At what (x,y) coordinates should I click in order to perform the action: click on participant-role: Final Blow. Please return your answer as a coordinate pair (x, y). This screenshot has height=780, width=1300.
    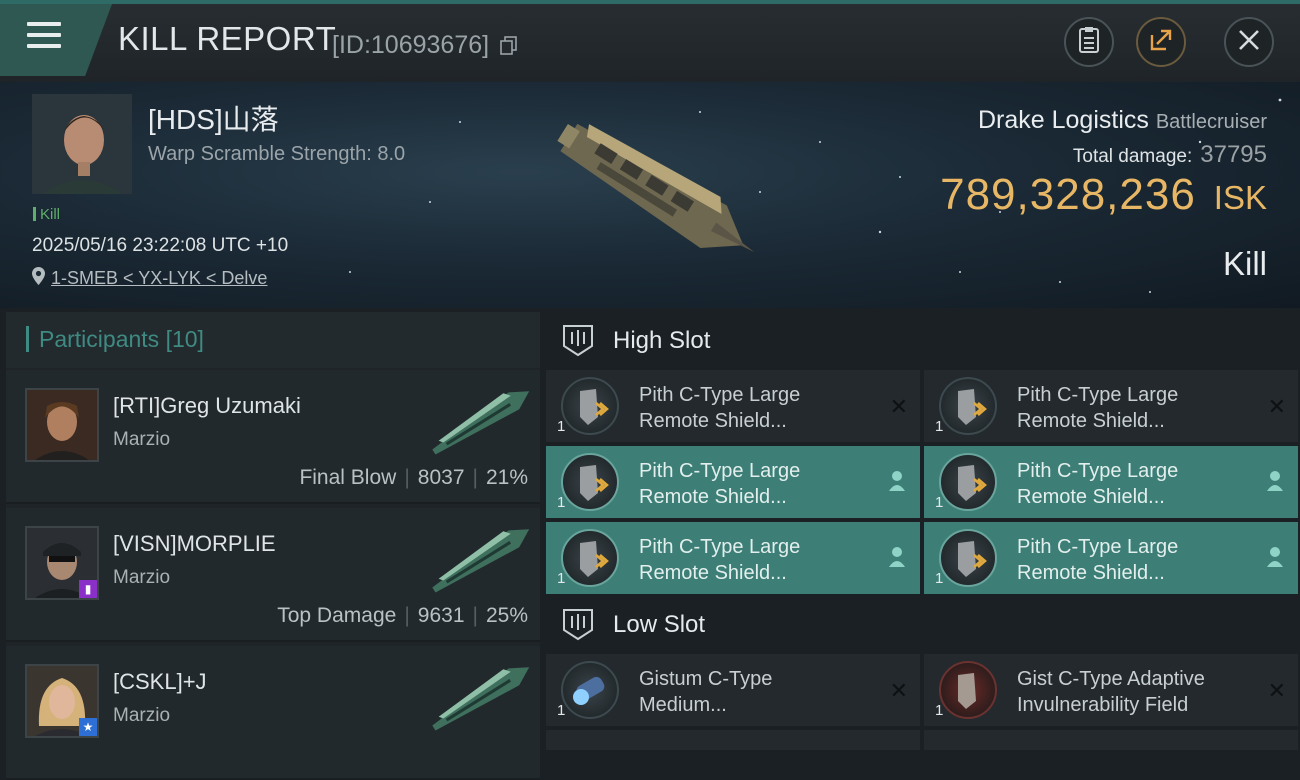
    Looking at the image, I should click on (348, 477).